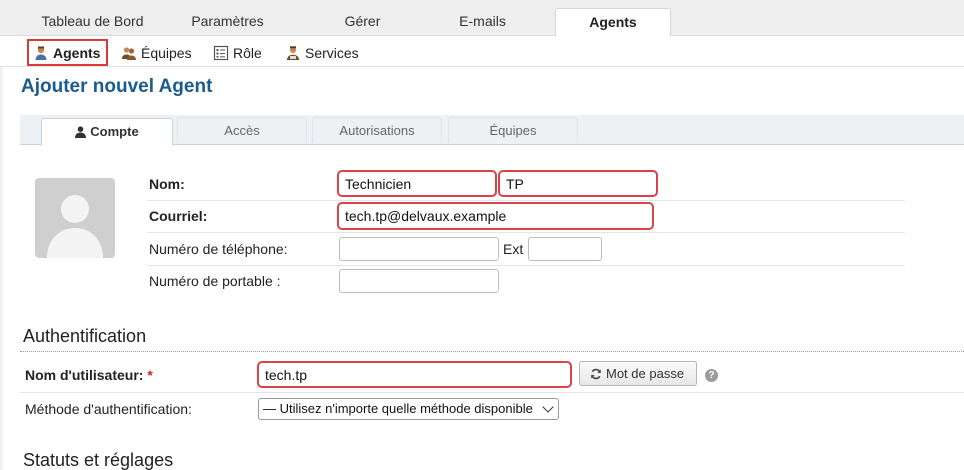 This screenshot has width=964, height=470. Describe the element at coordinates (242, 130) in the screenshot. I see `form-tab-access: Accès` at that location.